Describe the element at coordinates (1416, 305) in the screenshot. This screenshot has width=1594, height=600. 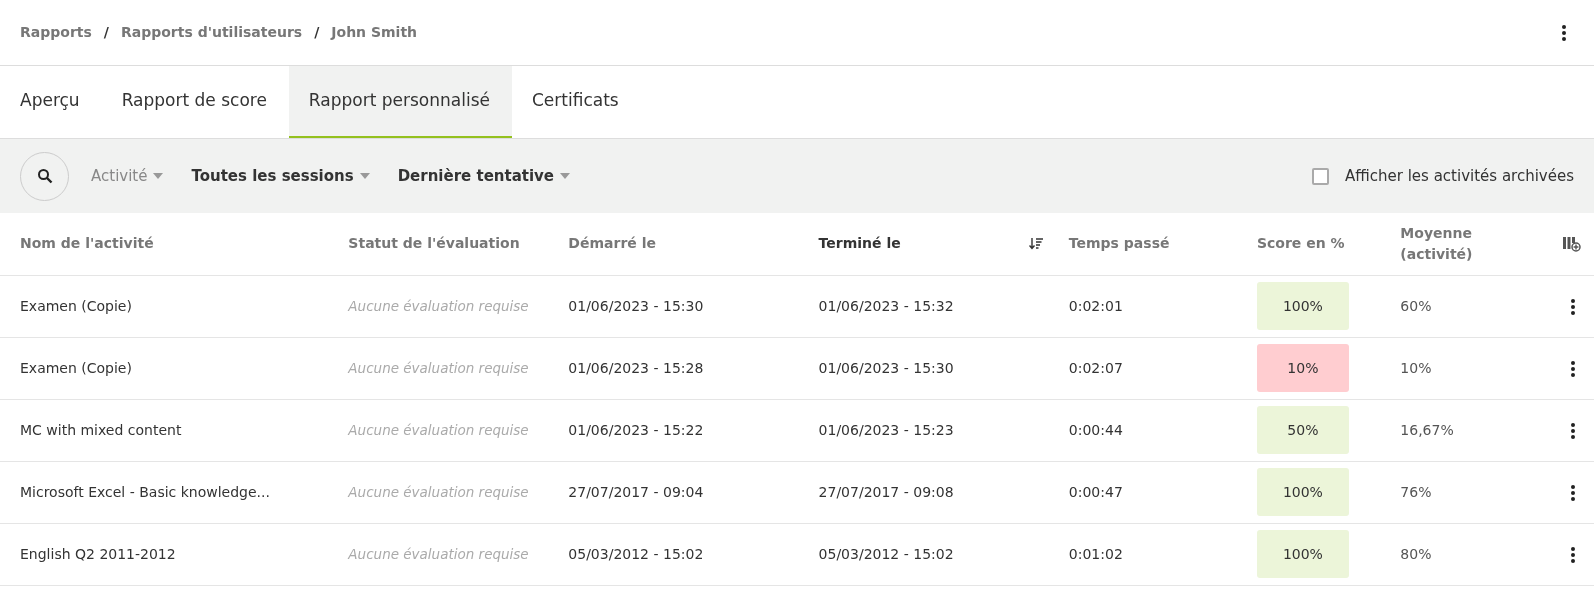
I see `table-cell: 60%` at that location.